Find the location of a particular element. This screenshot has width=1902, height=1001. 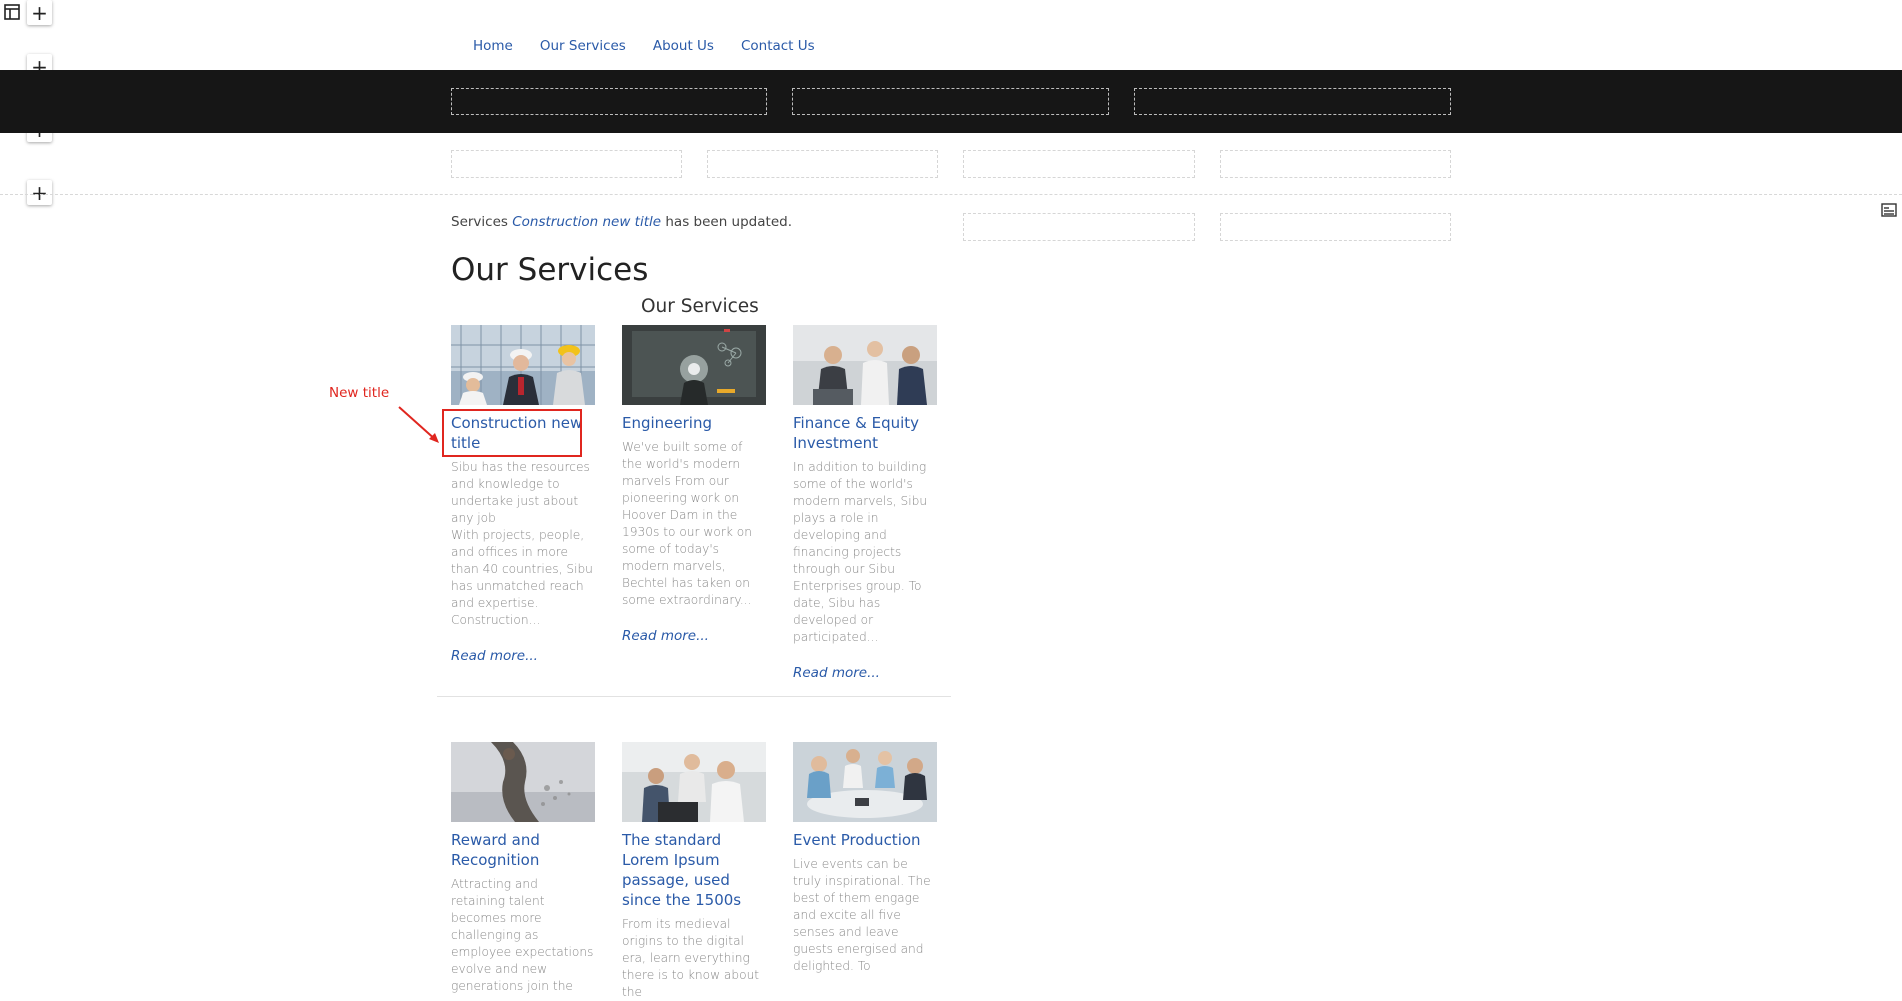

notice-item-link: Construction new title is located at coordinates (586, 222).